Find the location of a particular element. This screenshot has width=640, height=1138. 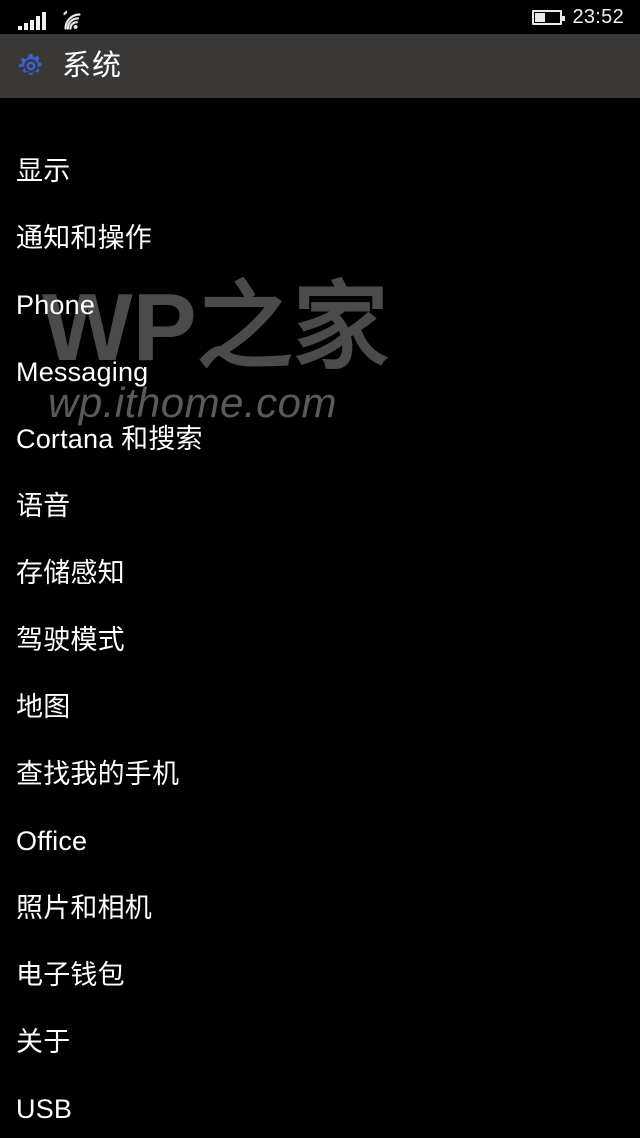

settings-list-item: 显示 is located at coordinates (320, 151).